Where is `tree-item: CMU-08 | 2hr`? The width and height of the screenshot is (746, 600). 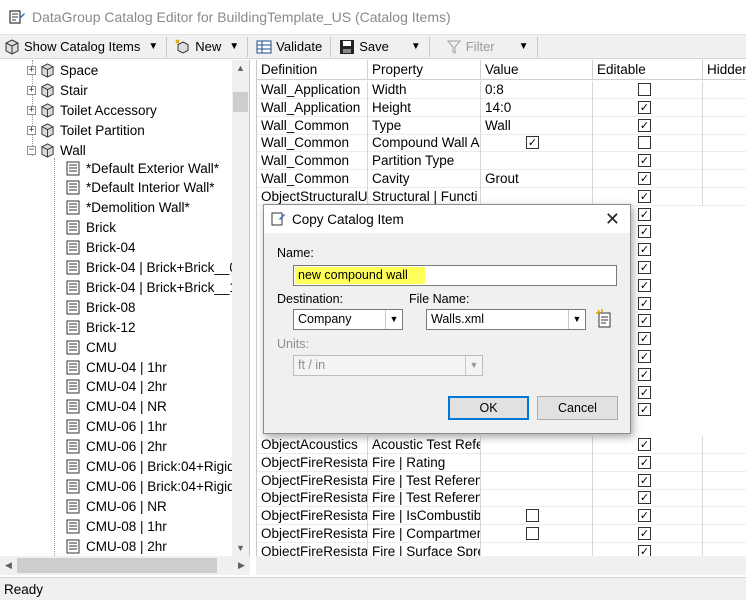 tree-item: CMU-08 | 2hr is located at coordinates (116, 546).